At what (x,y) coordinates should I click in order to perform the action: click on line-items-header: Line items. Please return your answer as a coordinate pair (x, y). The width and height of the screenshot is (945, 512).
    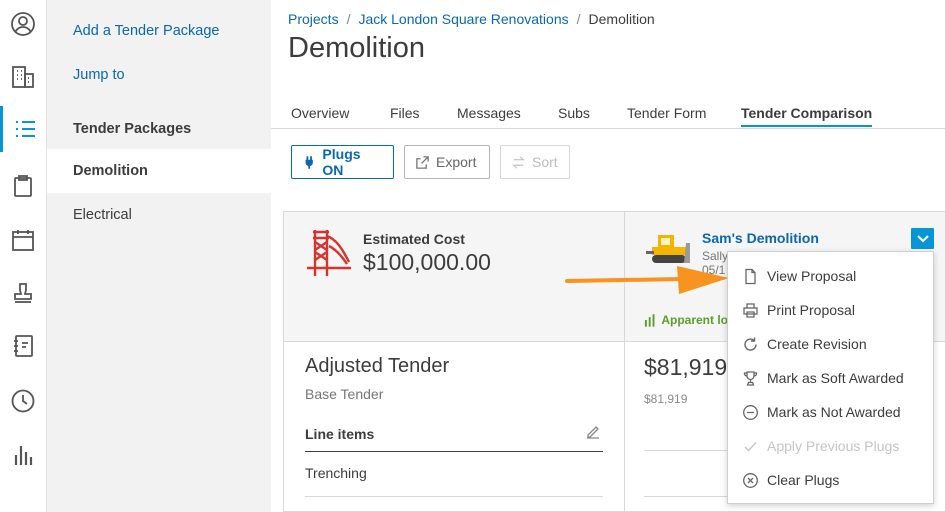
    Looking at the image, I should click on (454, 439).